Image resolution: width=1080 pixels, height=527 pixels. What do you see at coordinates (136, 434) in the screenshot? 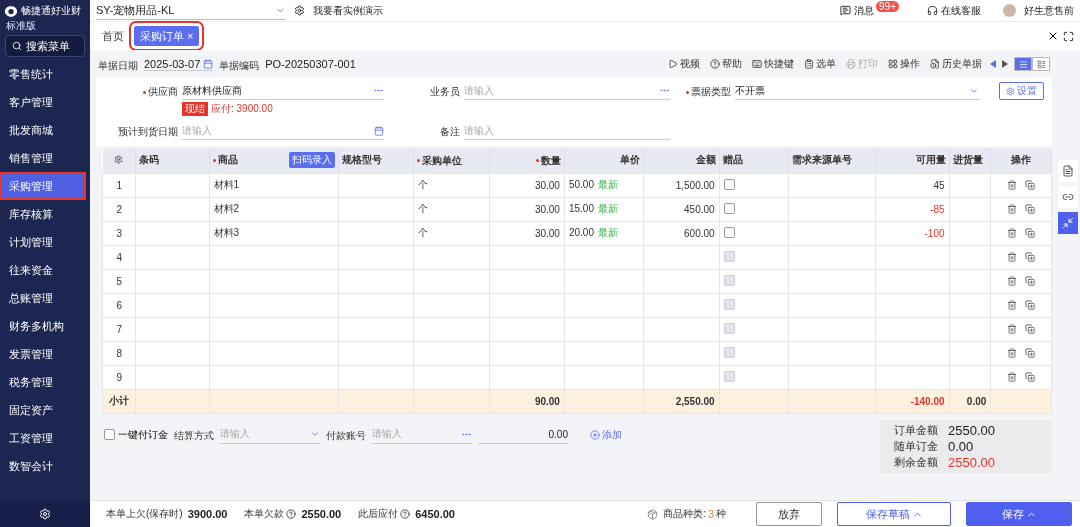
I see `deposit-checkbox: 一键付订金` at bounding box center [136, 434].